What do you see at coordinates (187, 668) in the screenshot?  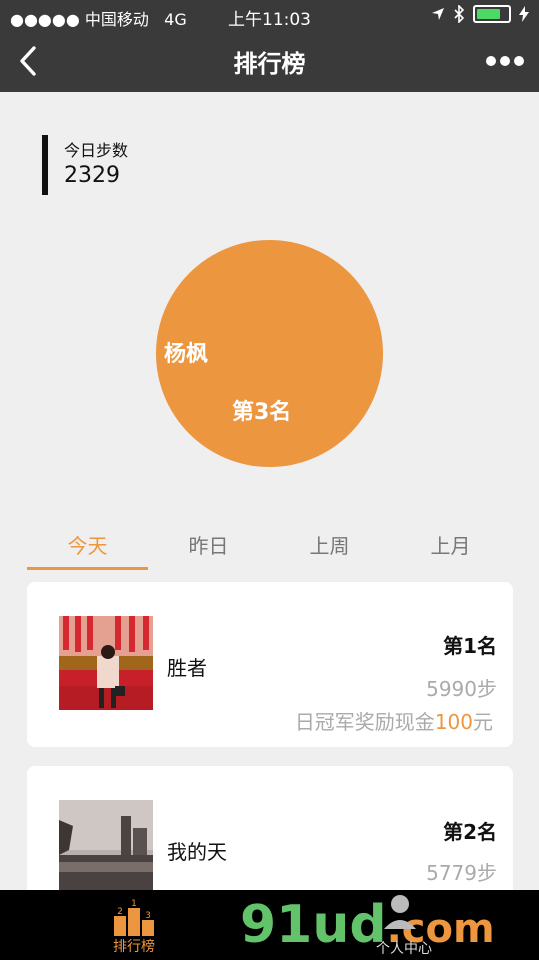 I see `user-name: 胜者` at bounding box center [187, 668].